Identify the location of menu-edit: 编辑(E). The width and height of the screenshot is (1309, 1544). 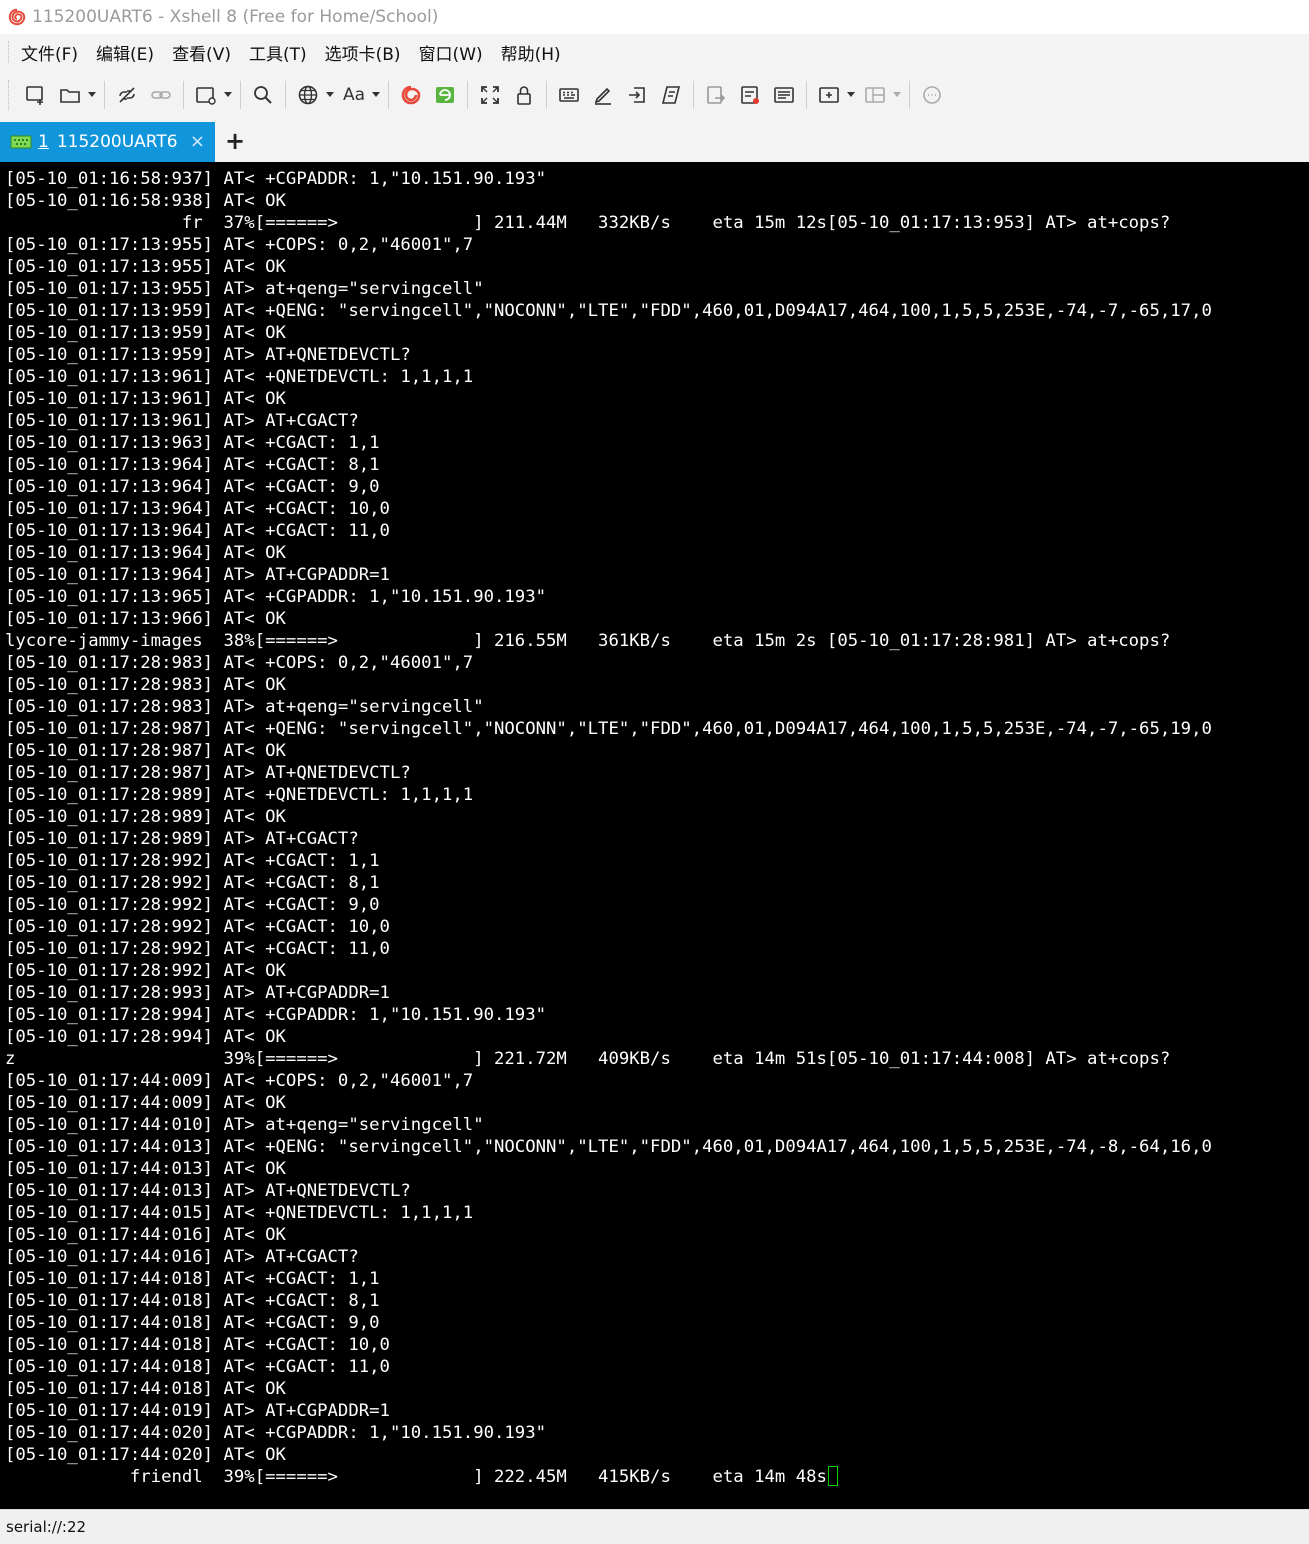
(125, 52).